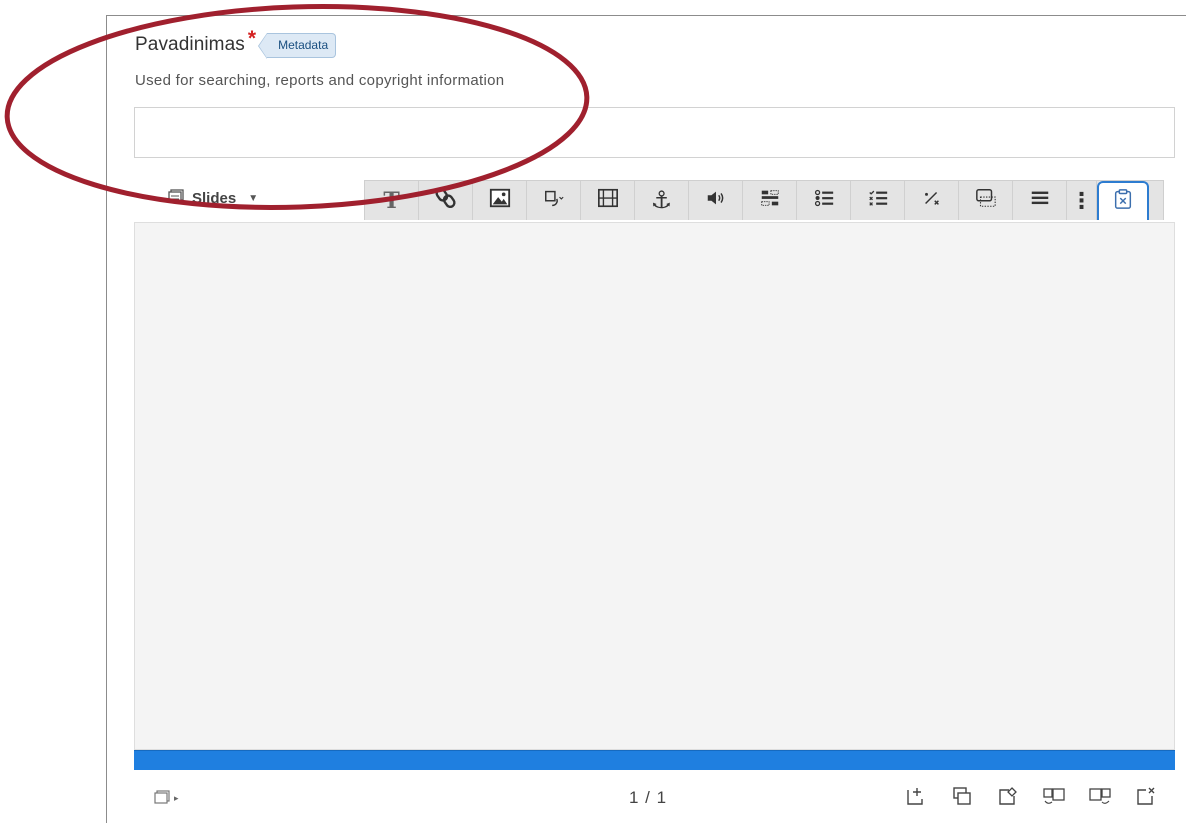 The height and width of the screenshot is (823, 1186). I want to click on shapes-tool-button, so click(554, 200).